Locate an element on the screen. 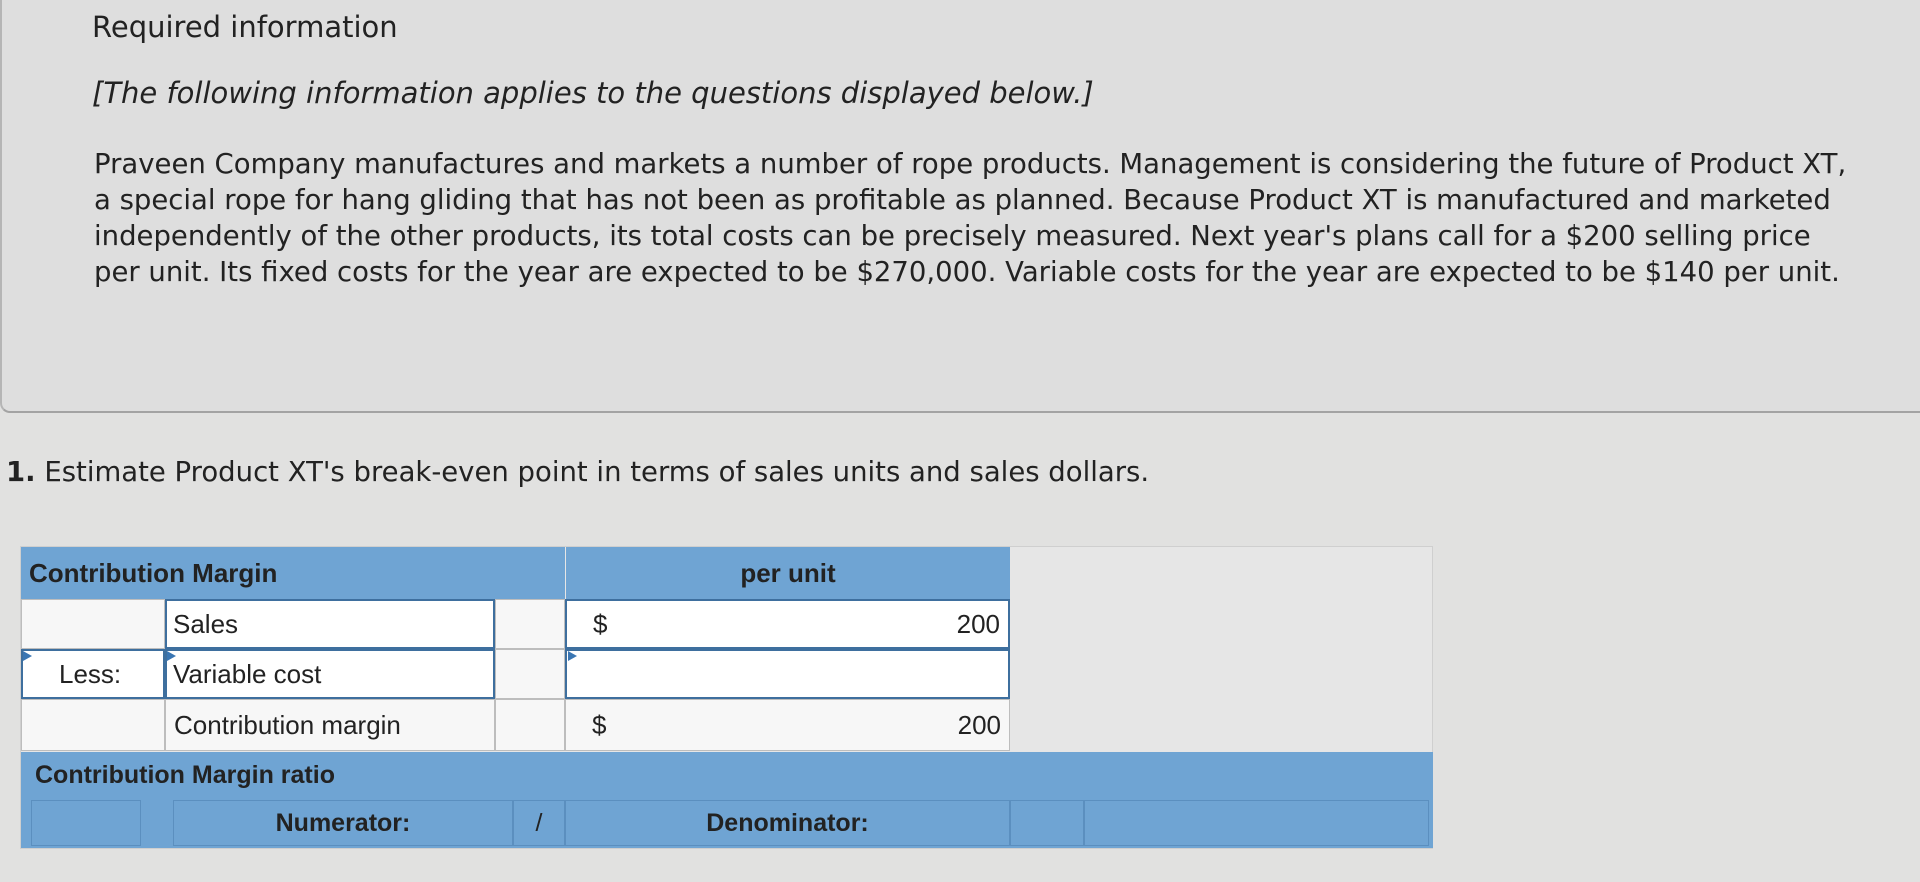 This screenshot has width=1920, height=882. row-prefix-cm is located at coordinates (93, 725).